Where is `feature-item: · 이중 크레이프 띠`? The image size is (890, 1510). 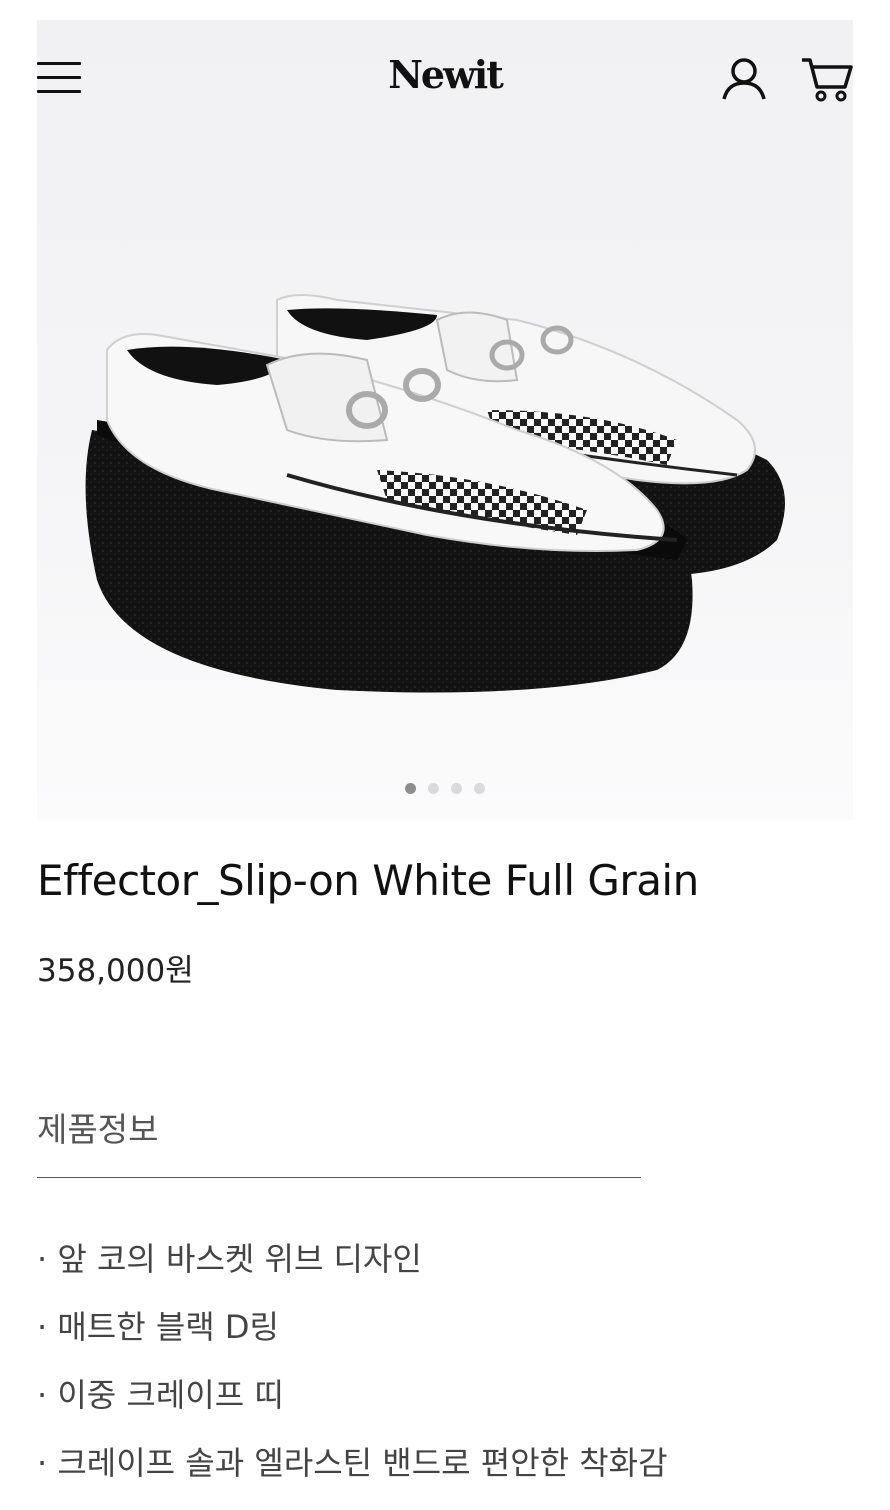 feature-item: · 이중 크레이프 띠 is located at coordinates (160, 1395).